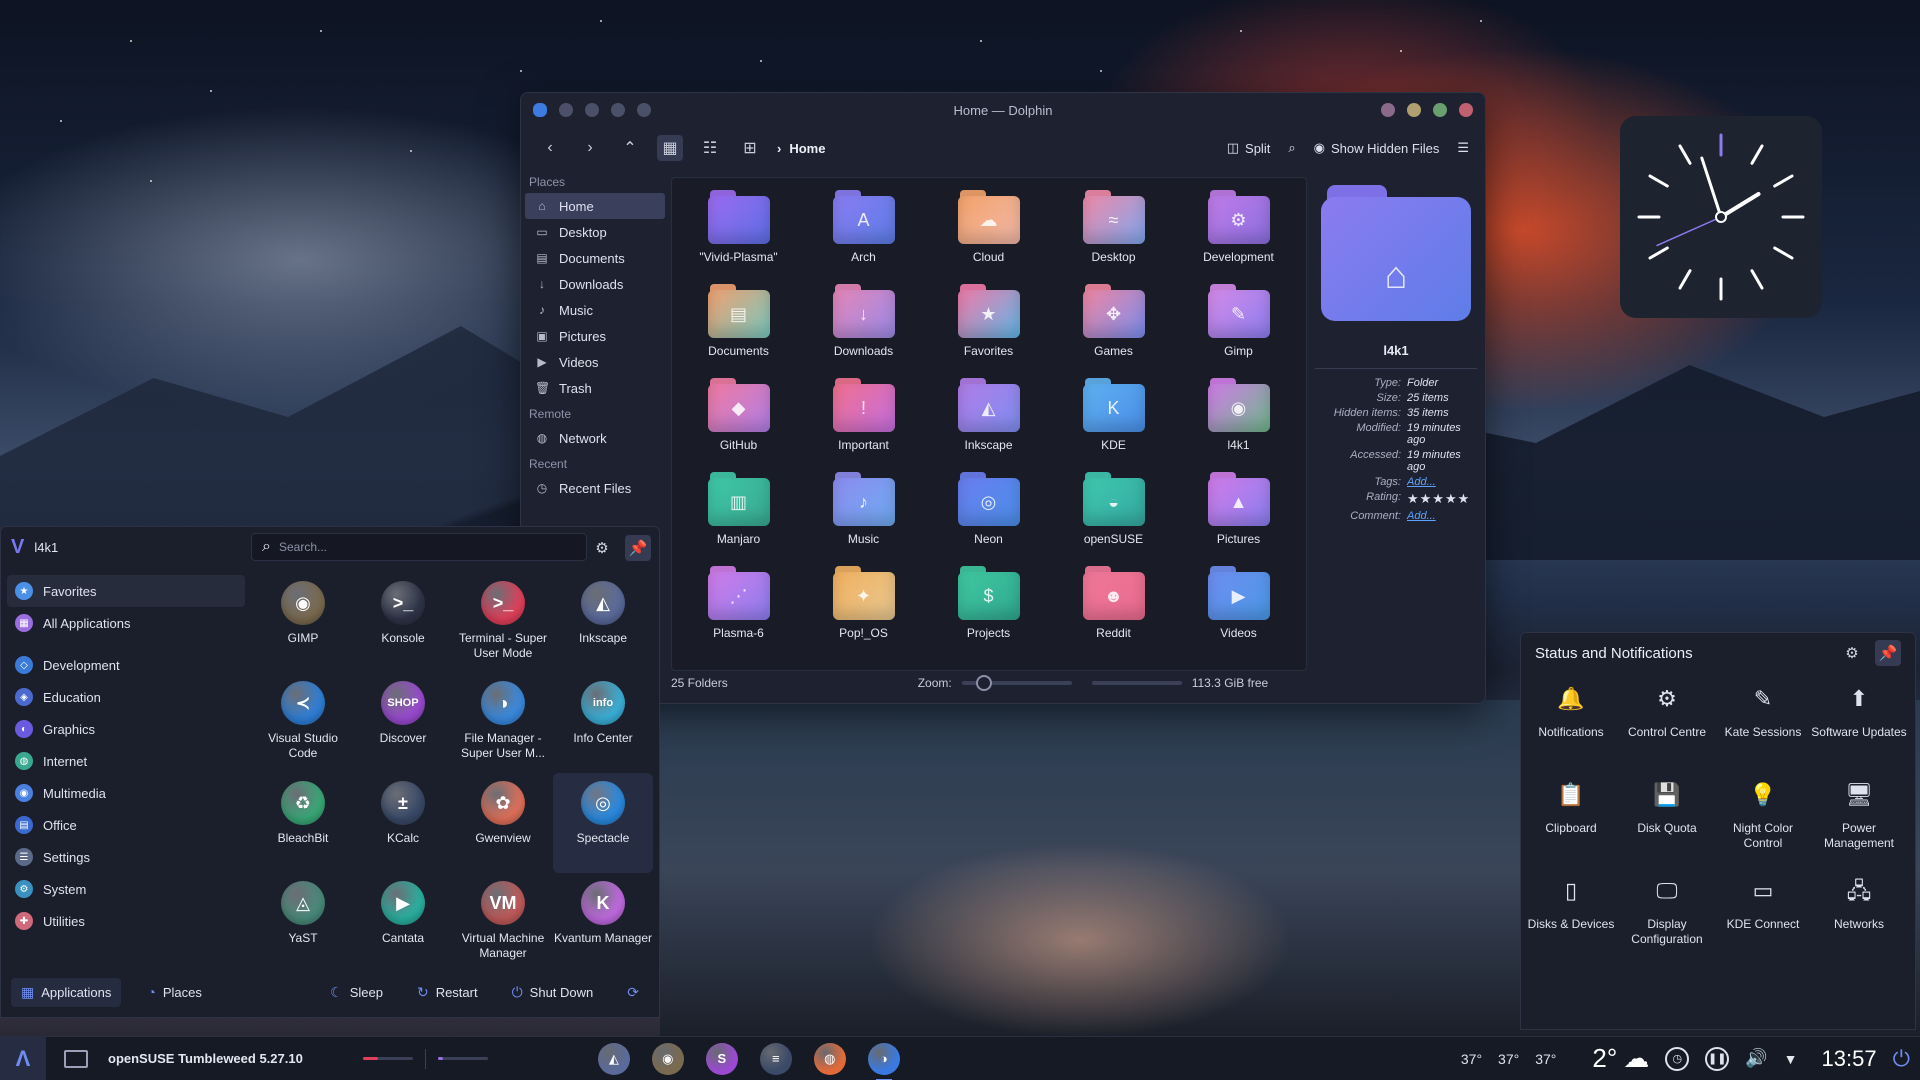 This screenshot has height=1080, width=1920. What do you see at coordinates (1763, 827) in the screenshot?
I see `tile-night-color-control: 💡 Night Color Control` at bounding box center [1763, 827].